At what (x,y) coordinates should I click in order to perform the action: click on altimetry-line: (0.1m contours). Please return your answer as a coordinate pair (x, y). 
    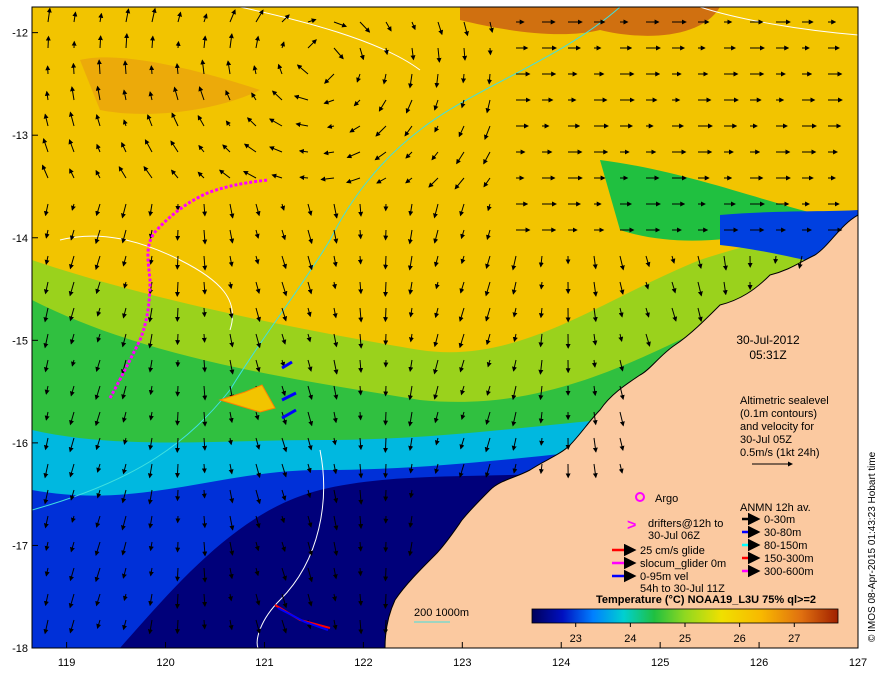
    Looking at the image, I should click on (778, 414).